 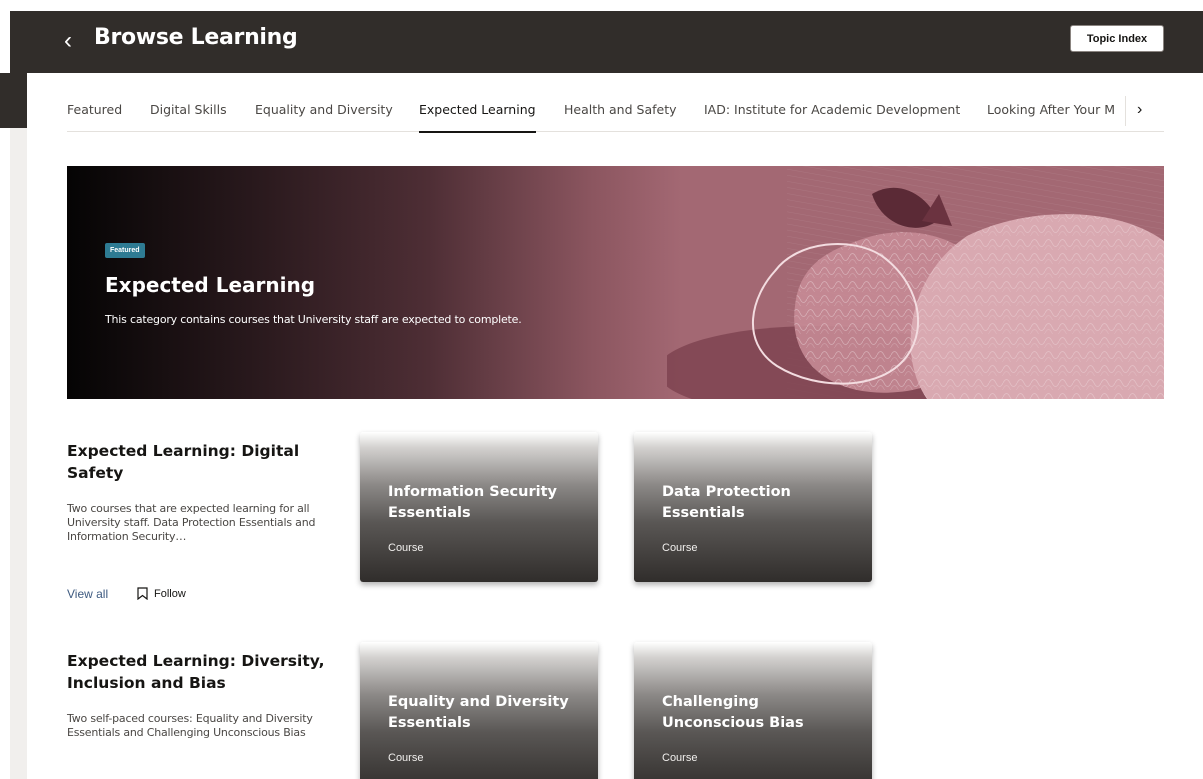 What do you see at coordinates (75, 41) in the screenshot?
I see `chevron-left-icon: ‹` at bounding box center [75, 41].